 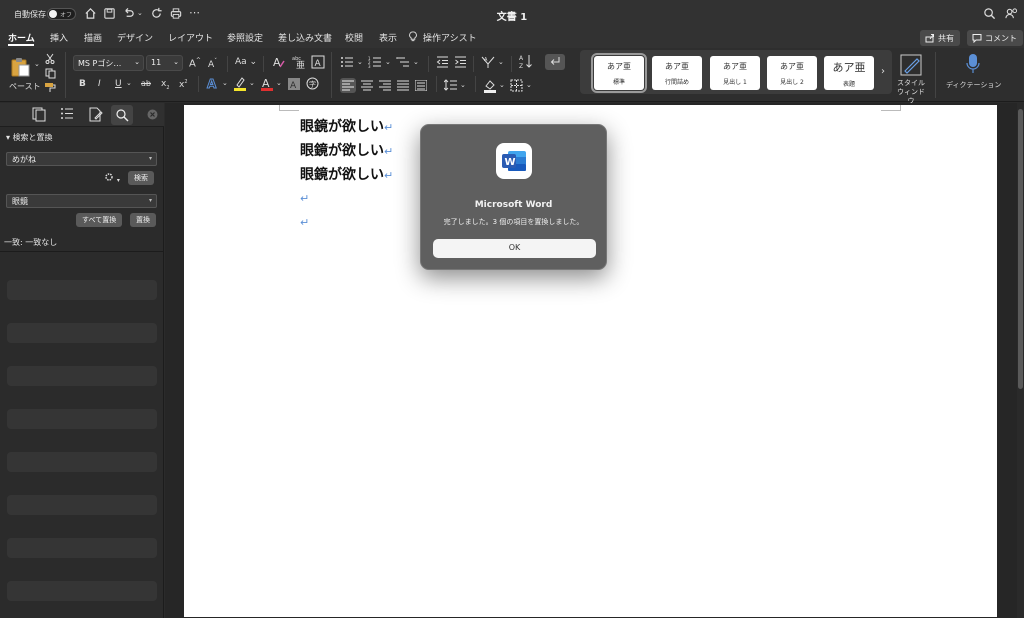 What do you see at coordinates (677, 73) in the screenshot?
I see `style-no-spacing: あア亜 行間詰め` at bounding box center [677, 73].